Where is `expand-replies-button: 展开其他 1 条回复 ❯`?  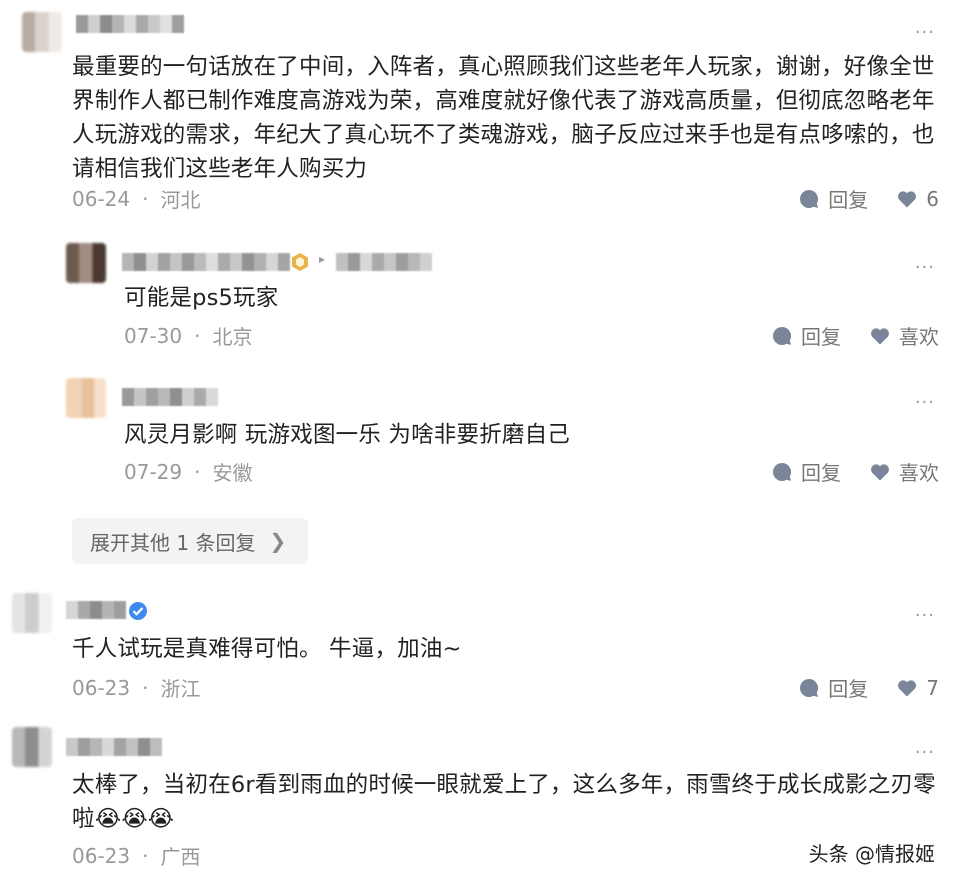
expand-replies-button: 展开其他 1 条回复 ❯ is located at coordinates (190, 541).